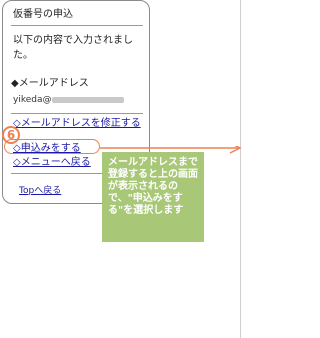 The height and width of the screenshot is (338, 320). Describe the element at coordinates (52, 146) in the screenshot. I see `apply-link-highlight` at that location.